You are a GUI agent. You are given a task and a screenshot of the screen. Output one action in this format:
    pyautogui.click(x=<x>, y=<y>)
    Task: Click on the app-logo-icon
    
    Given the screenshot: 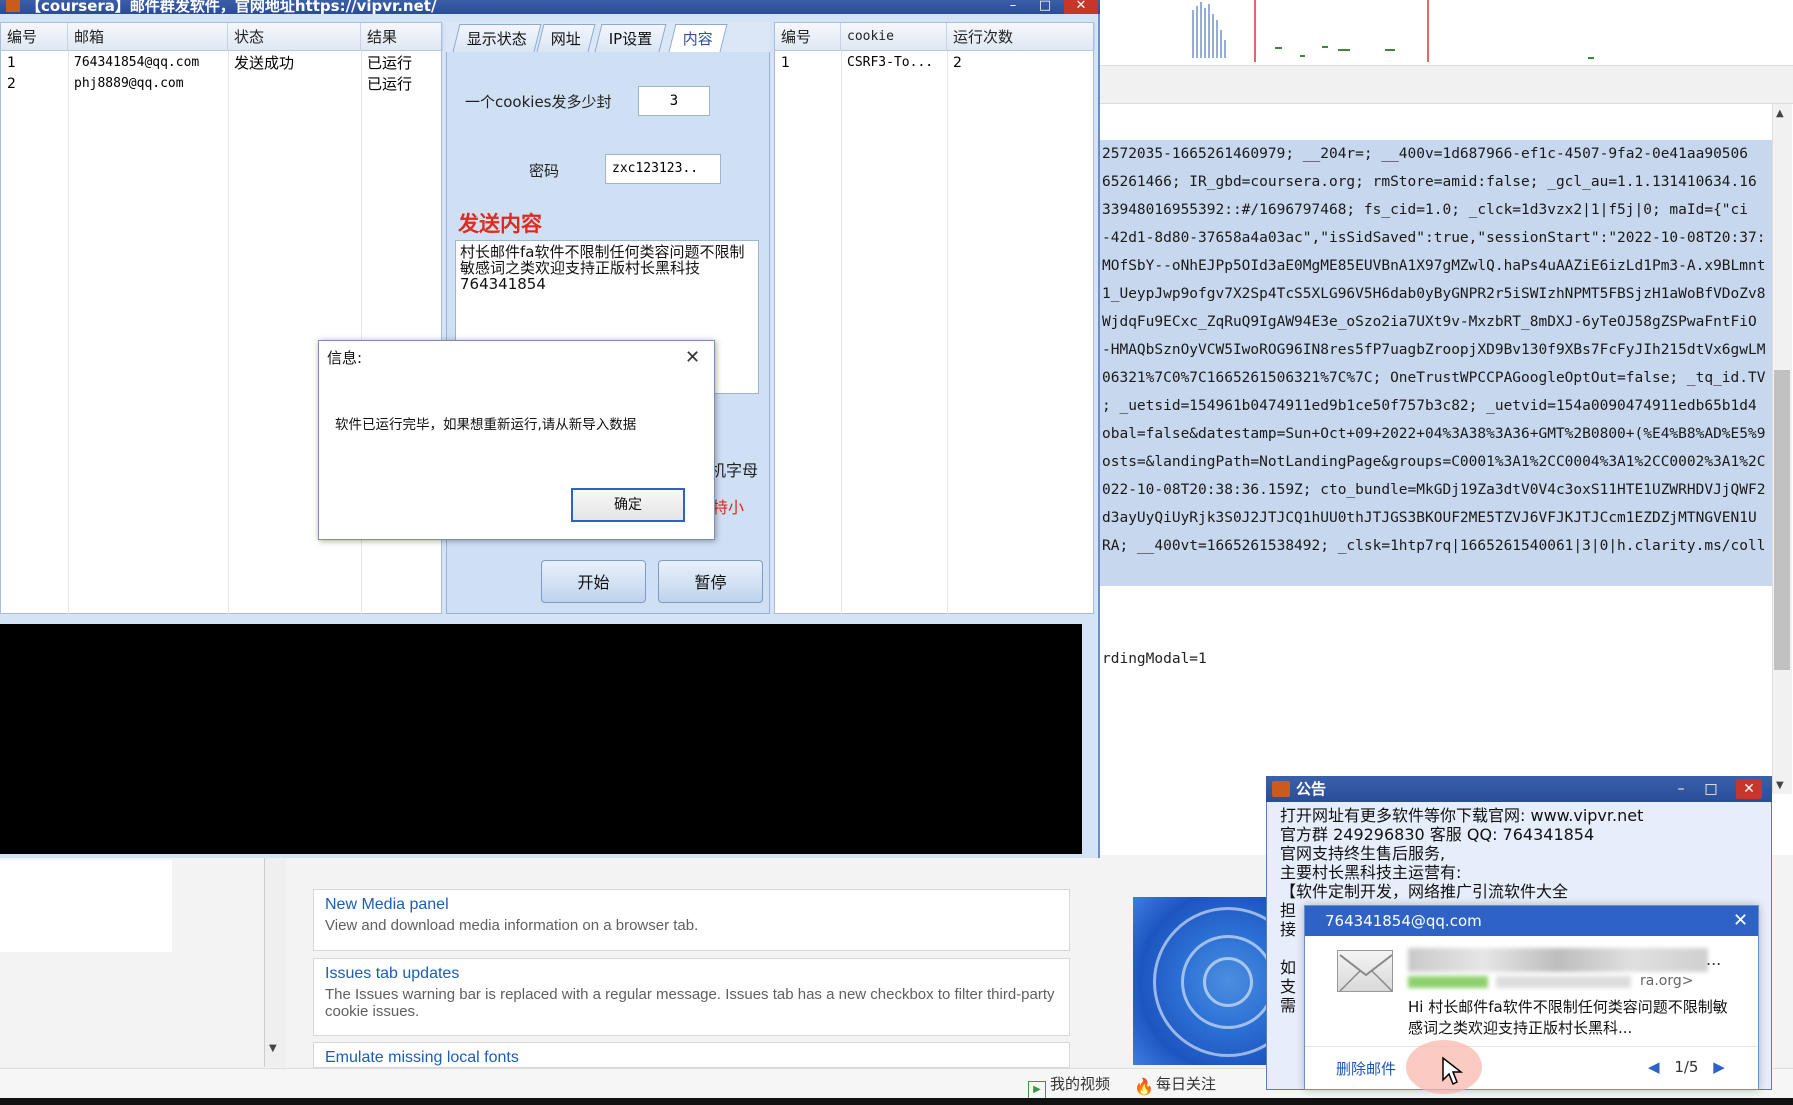 What is the action you would take?
    pyautogui.click(x=13, y=6)
    